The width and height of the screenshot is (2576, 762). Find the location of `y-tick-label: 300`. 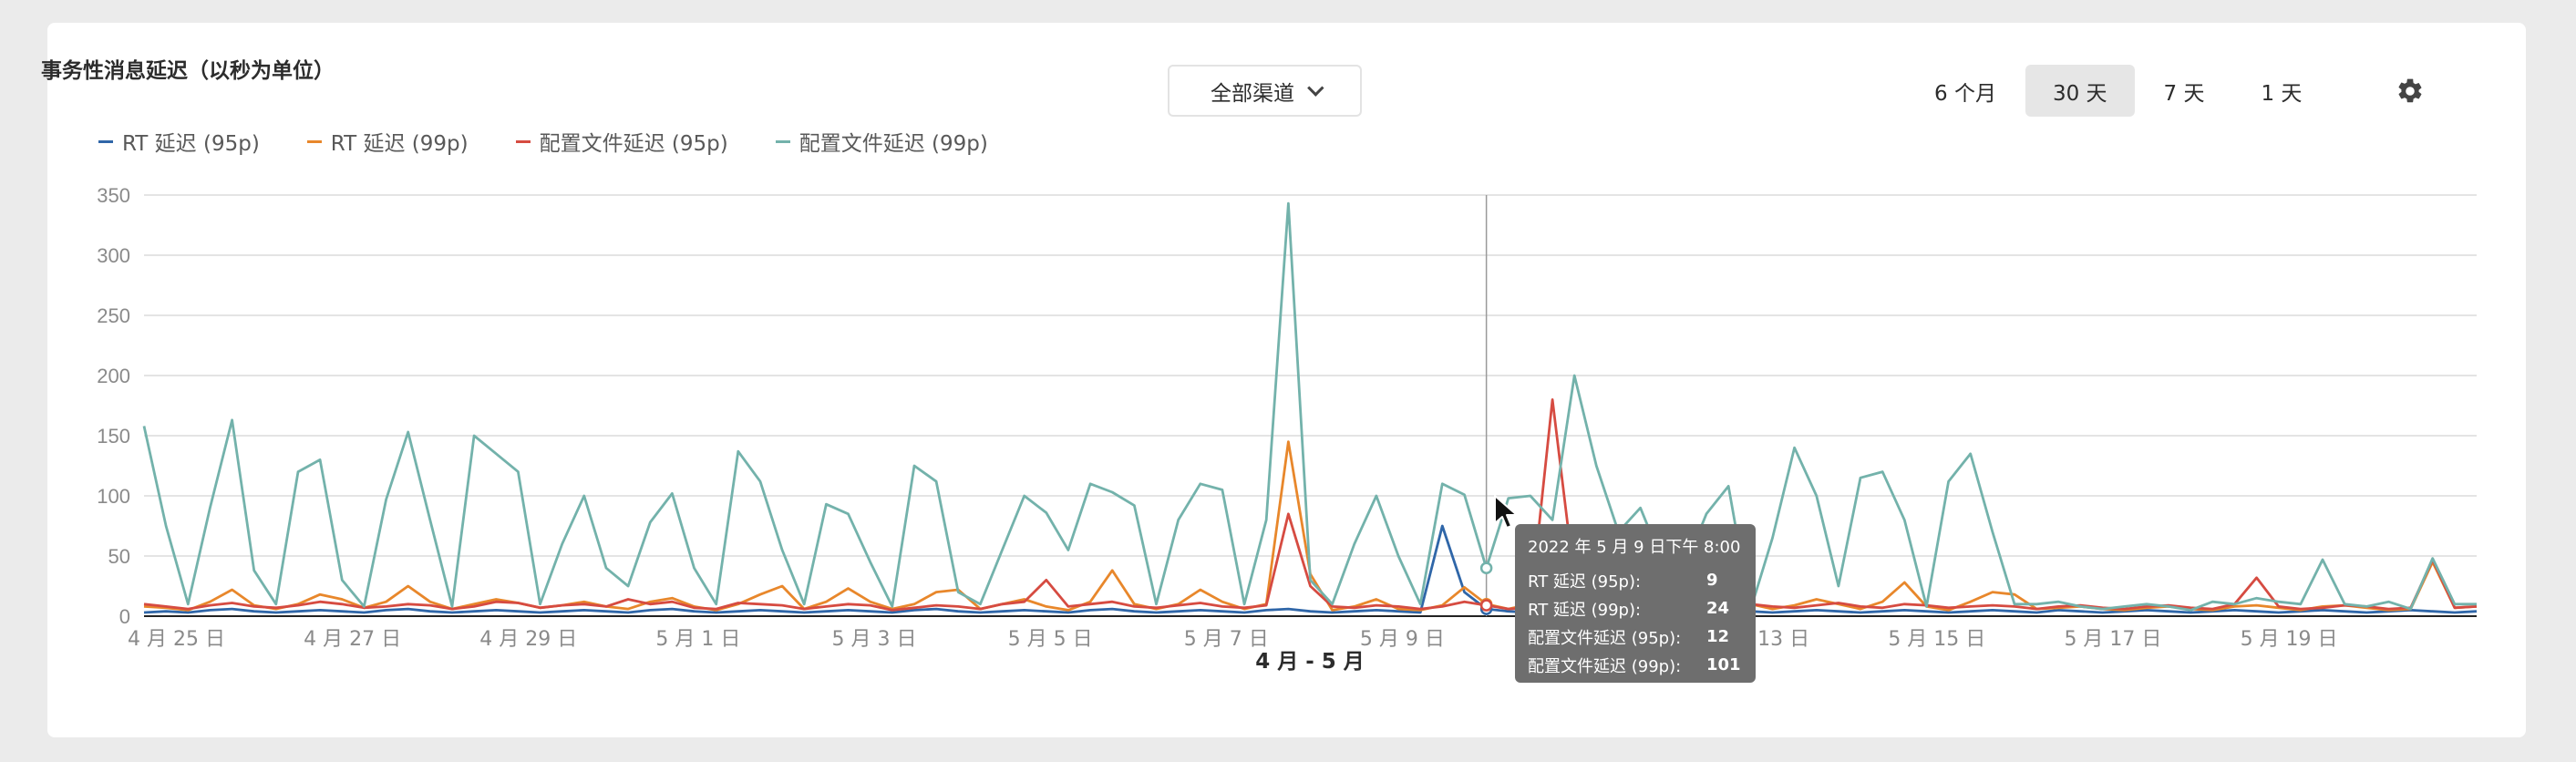

y-tick-label: 300 is located at coordinates (113, 255).